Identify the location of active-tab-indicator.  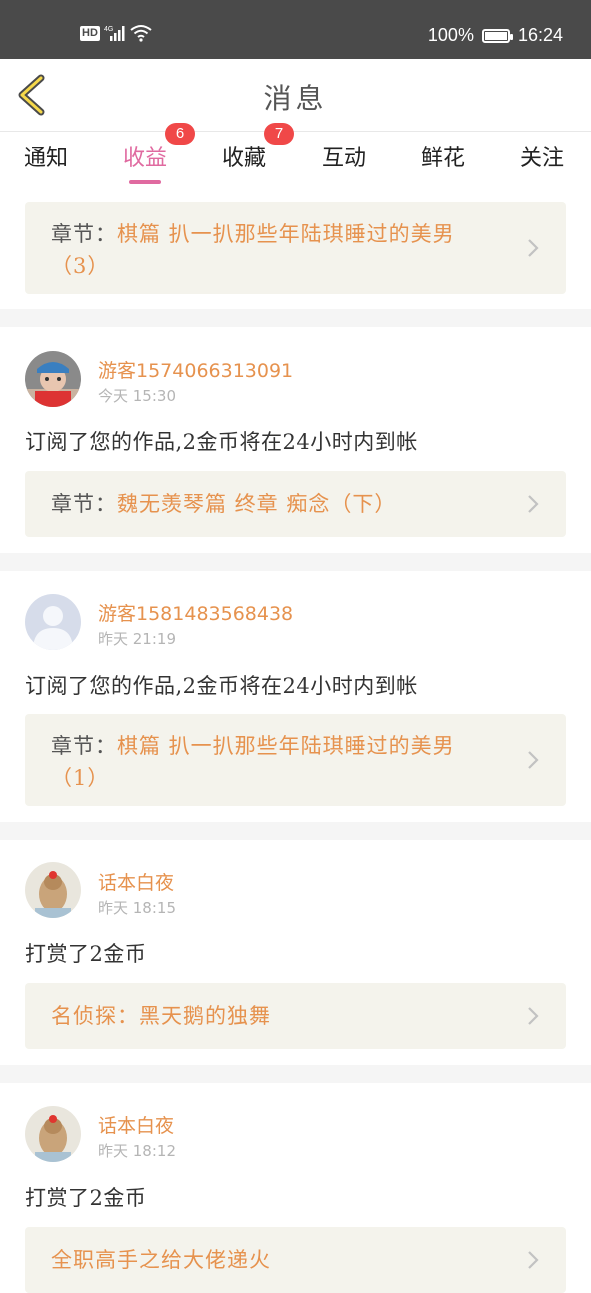
(145, 182).